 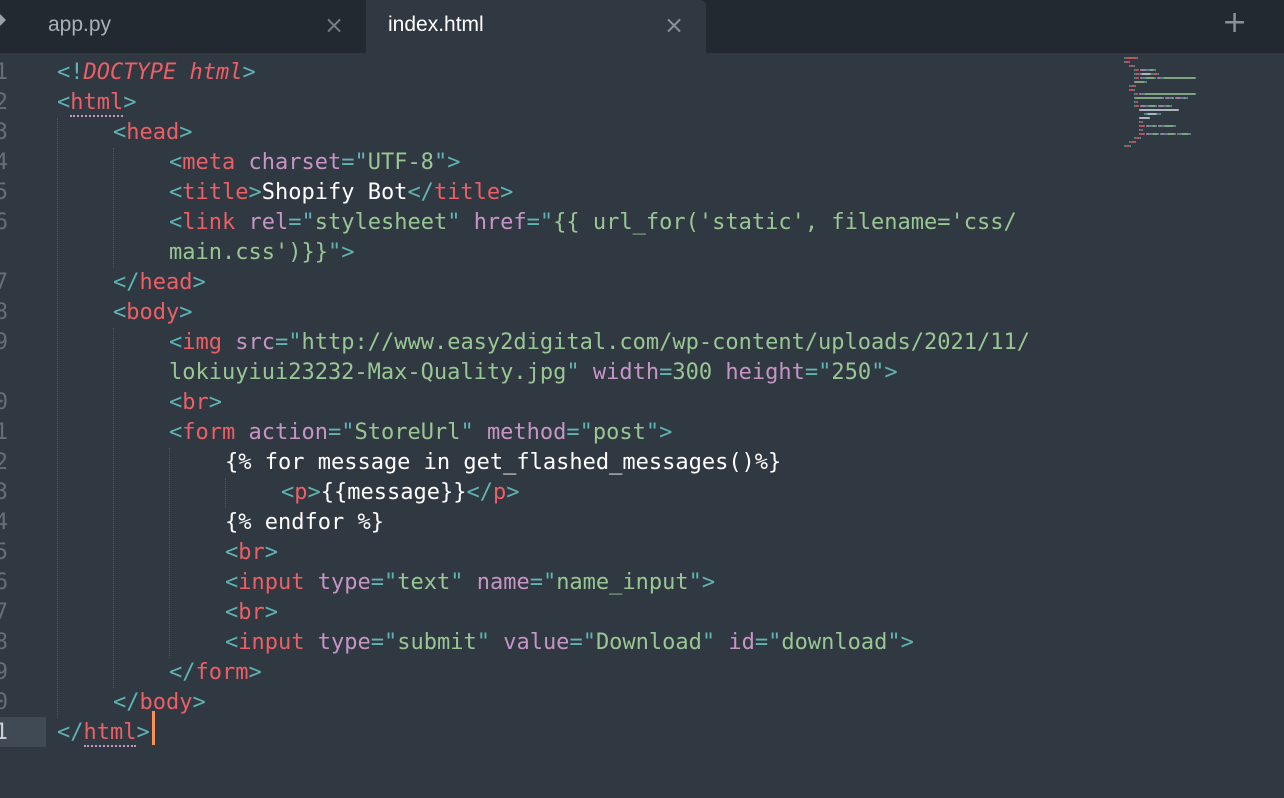 I want to click on tab-index-html: index.html ×, so click(x=536, y=26).